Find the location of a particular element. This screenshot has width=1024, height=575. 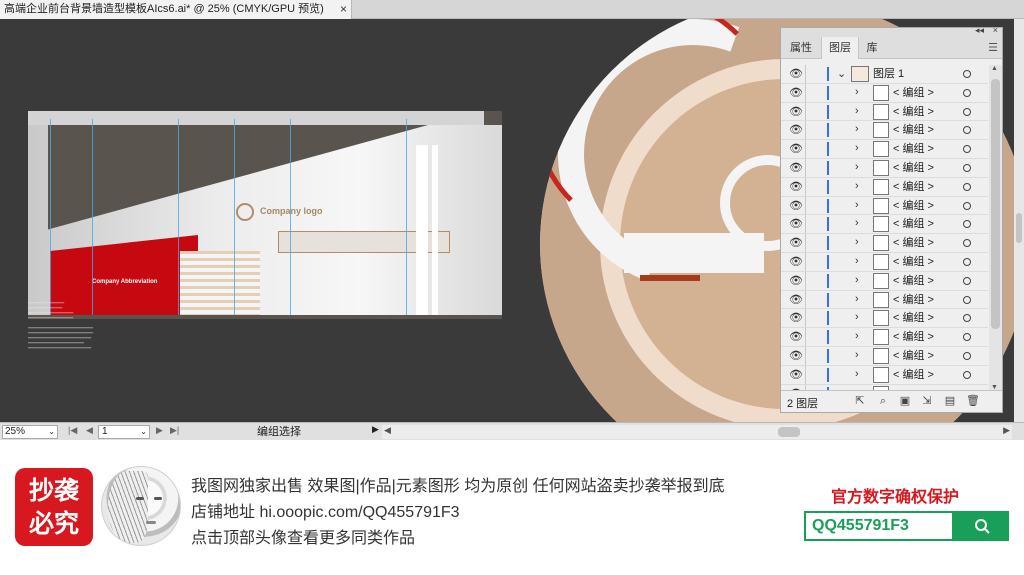

close-panel-icon: × is located at coordinates (995, 30).